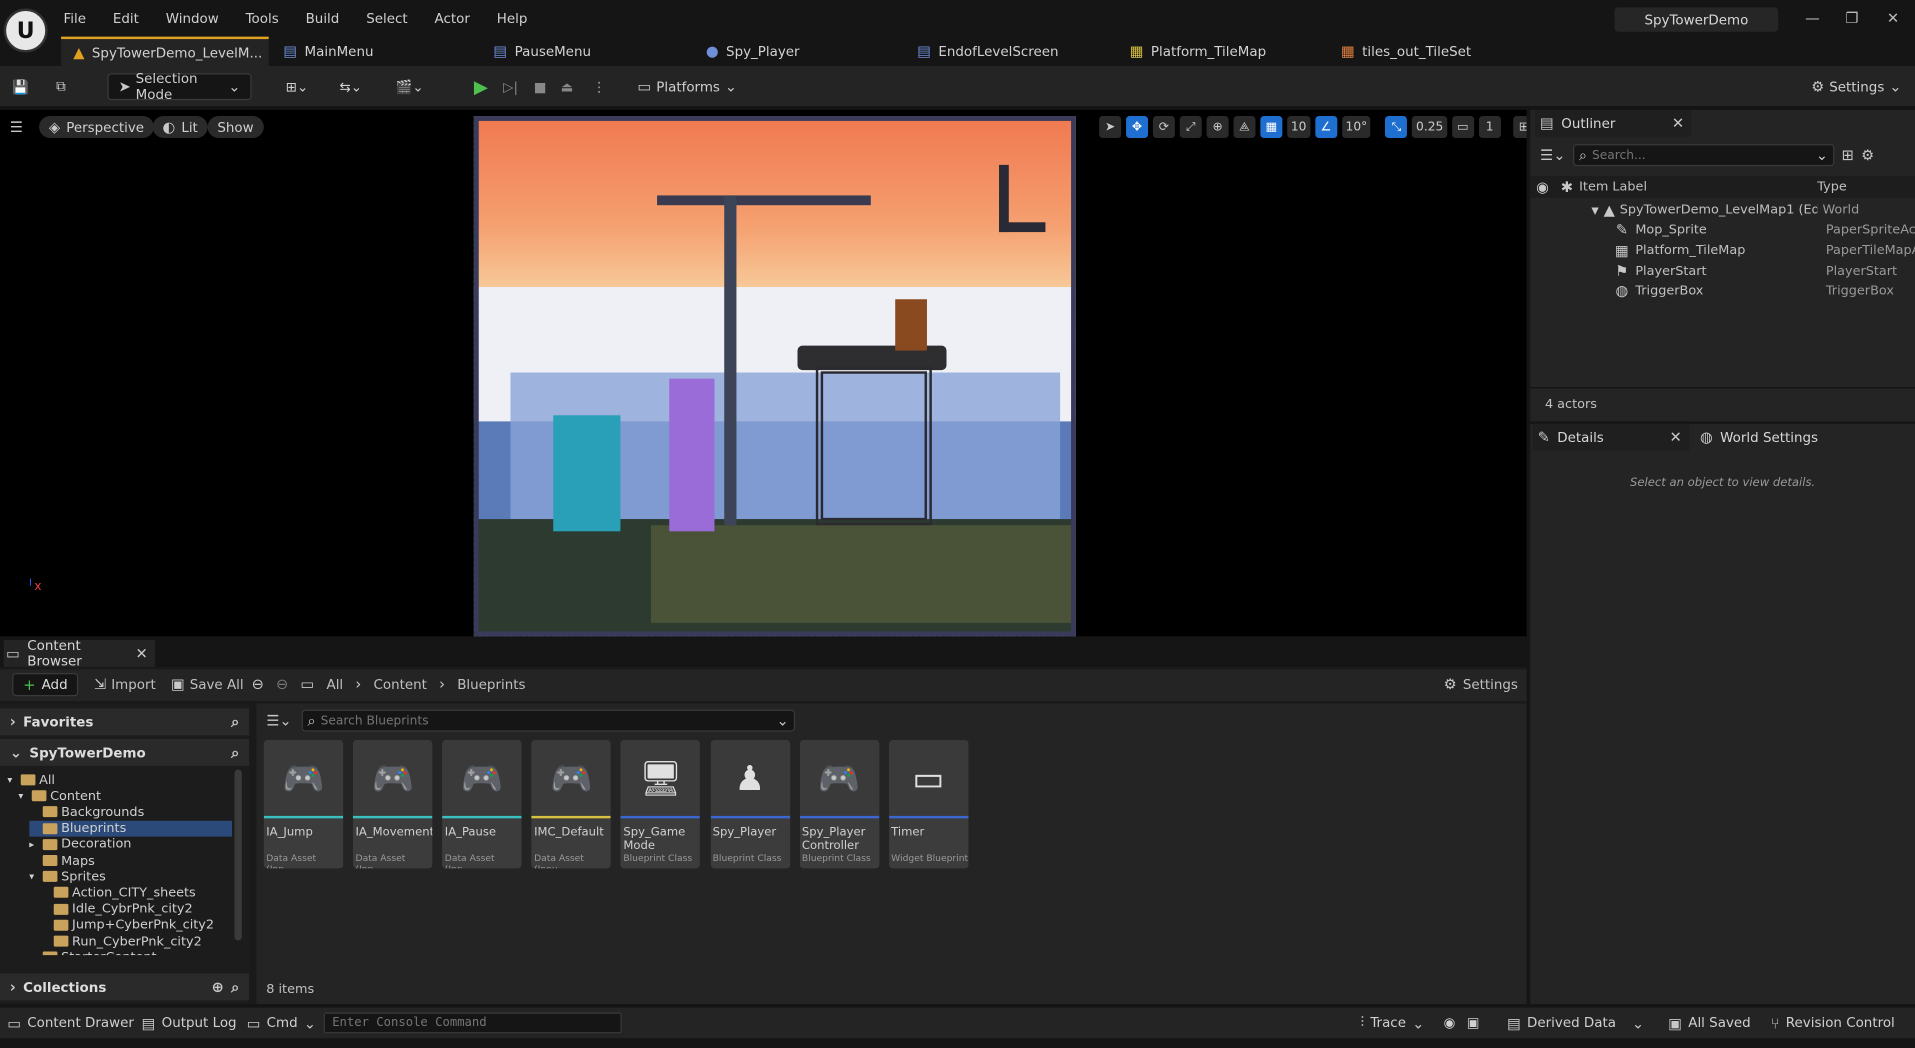 The height and width of the screenshot is (1048, 1915). Describe the element at coordinates (1867, 155) in the screenshot. I see `gear-icon: ⚙` at that location.